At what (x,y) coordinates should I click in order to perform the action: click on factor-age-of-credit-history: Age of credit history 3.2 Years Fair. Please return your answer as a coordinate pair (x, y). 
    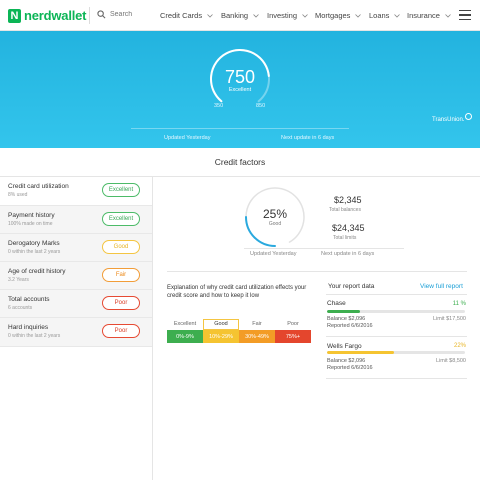
    Looking at the image, I should click on (76, 276).